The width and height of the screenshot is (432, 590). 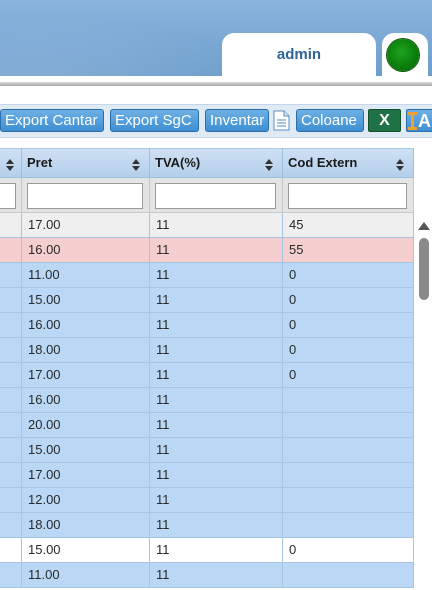 I want to click on column-header-tva: TVA(%), so click(x=216, y=163).